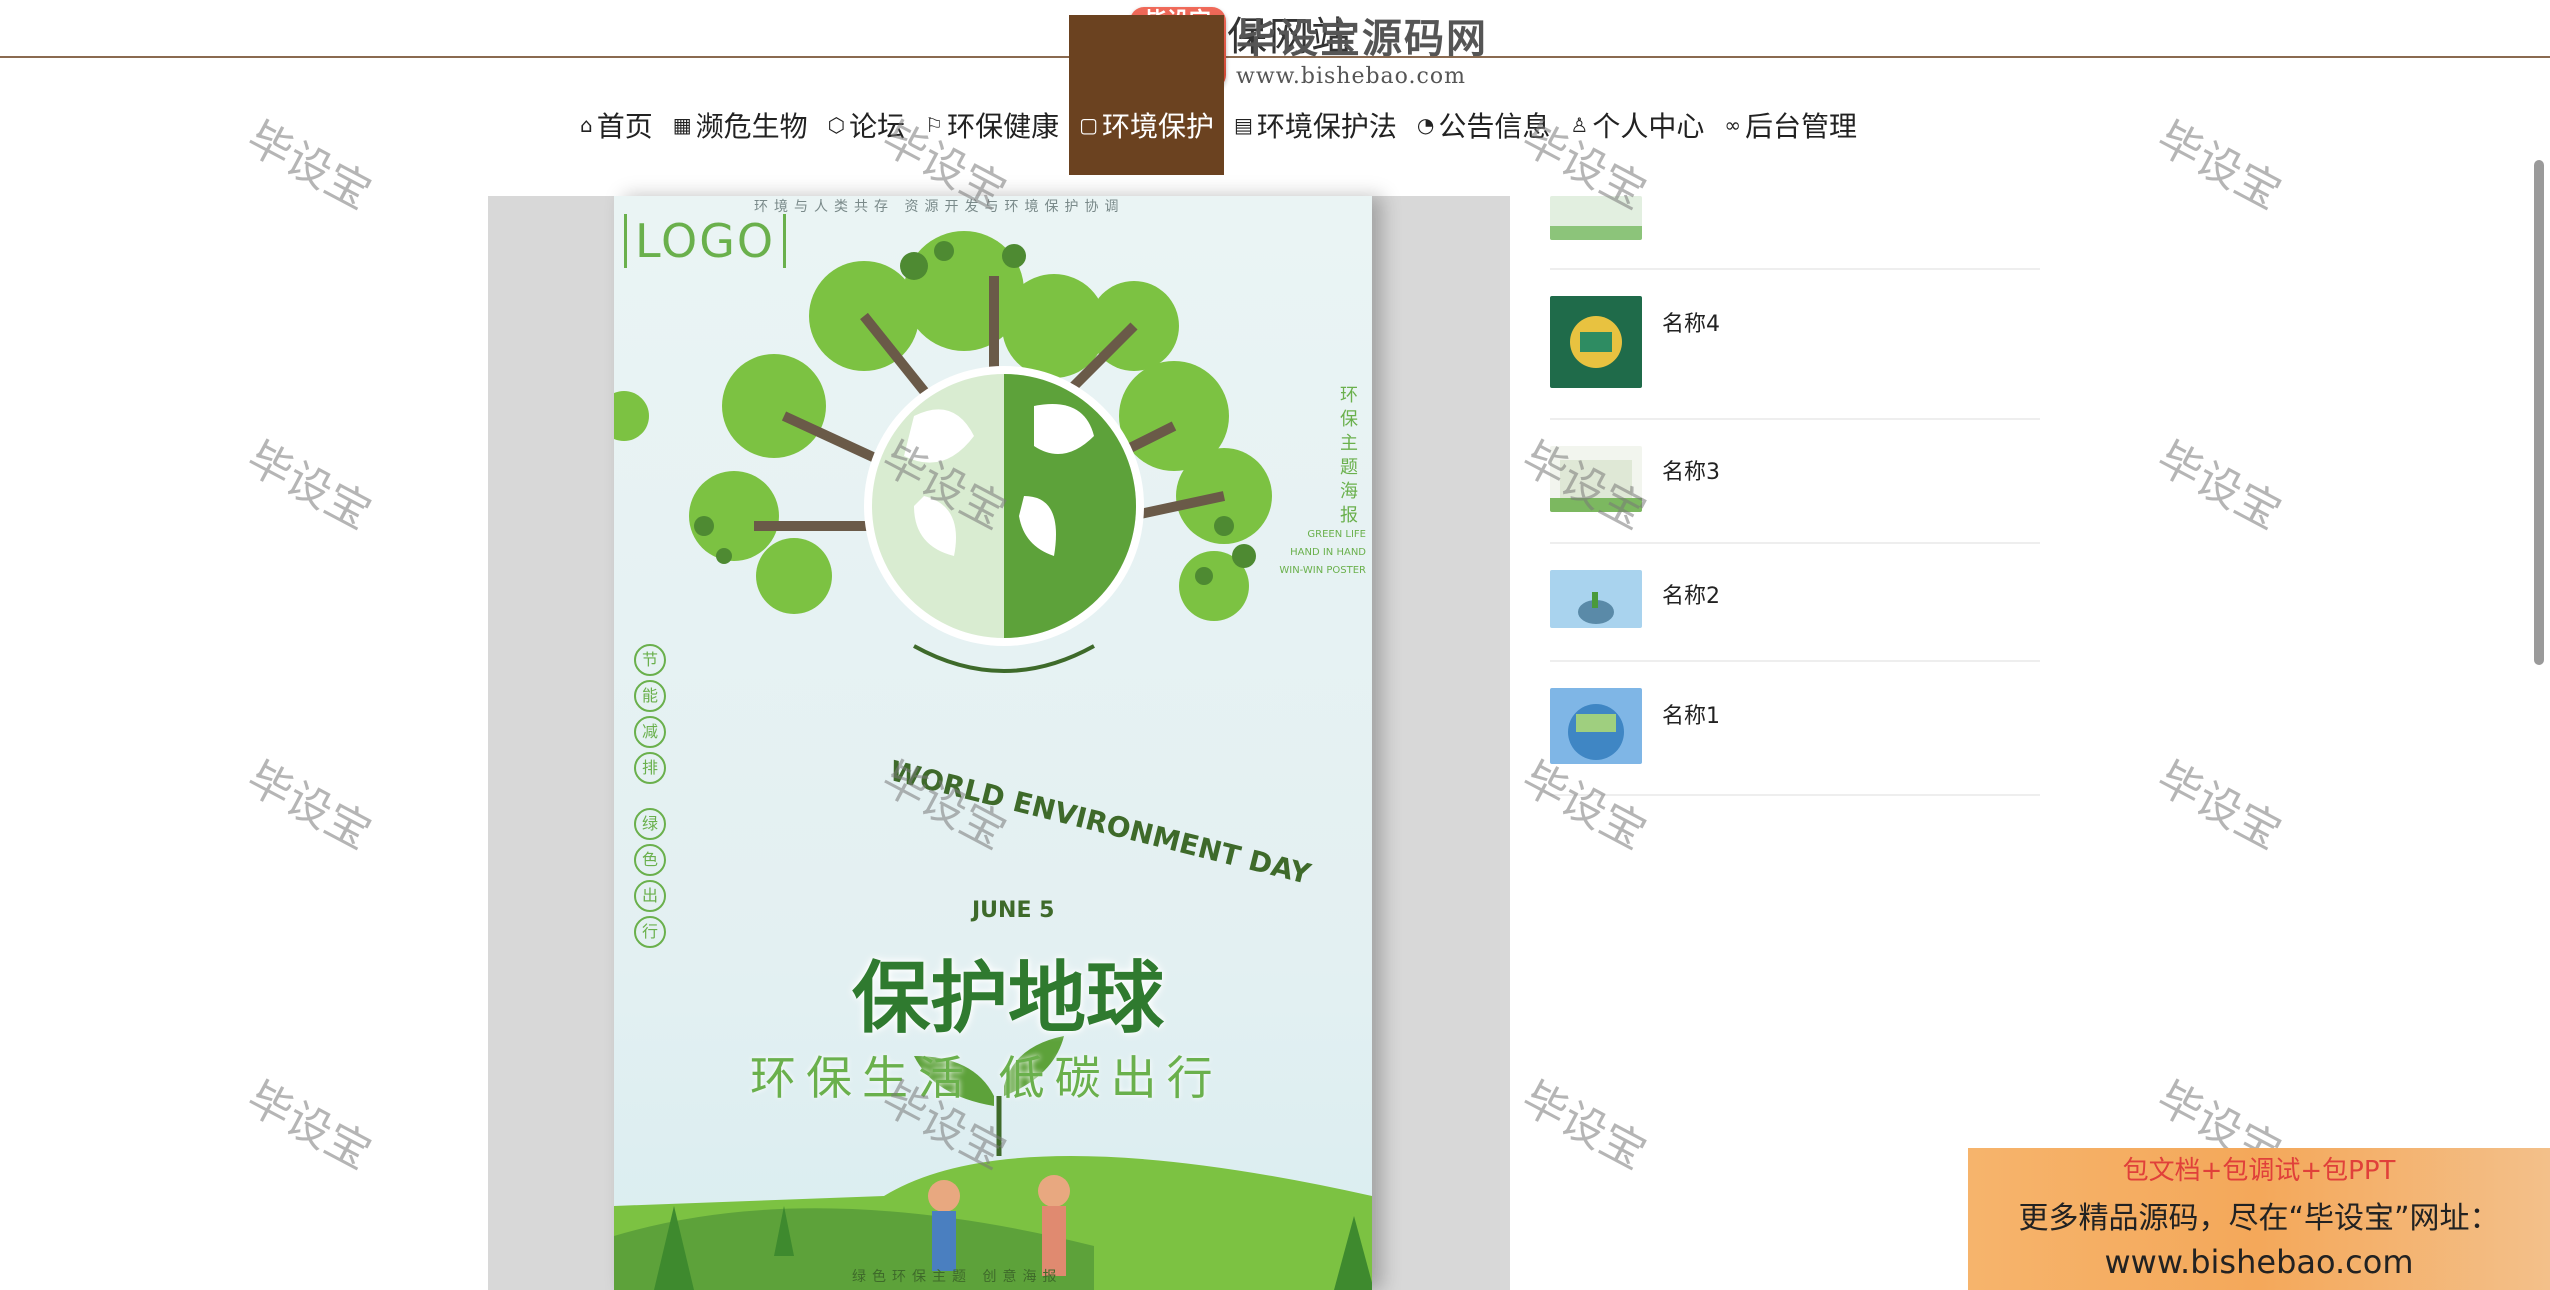  Describe the element at coordinates (1362, 39) in the screenshot. I see `brand-name: 毕设宝源码网` at that location.